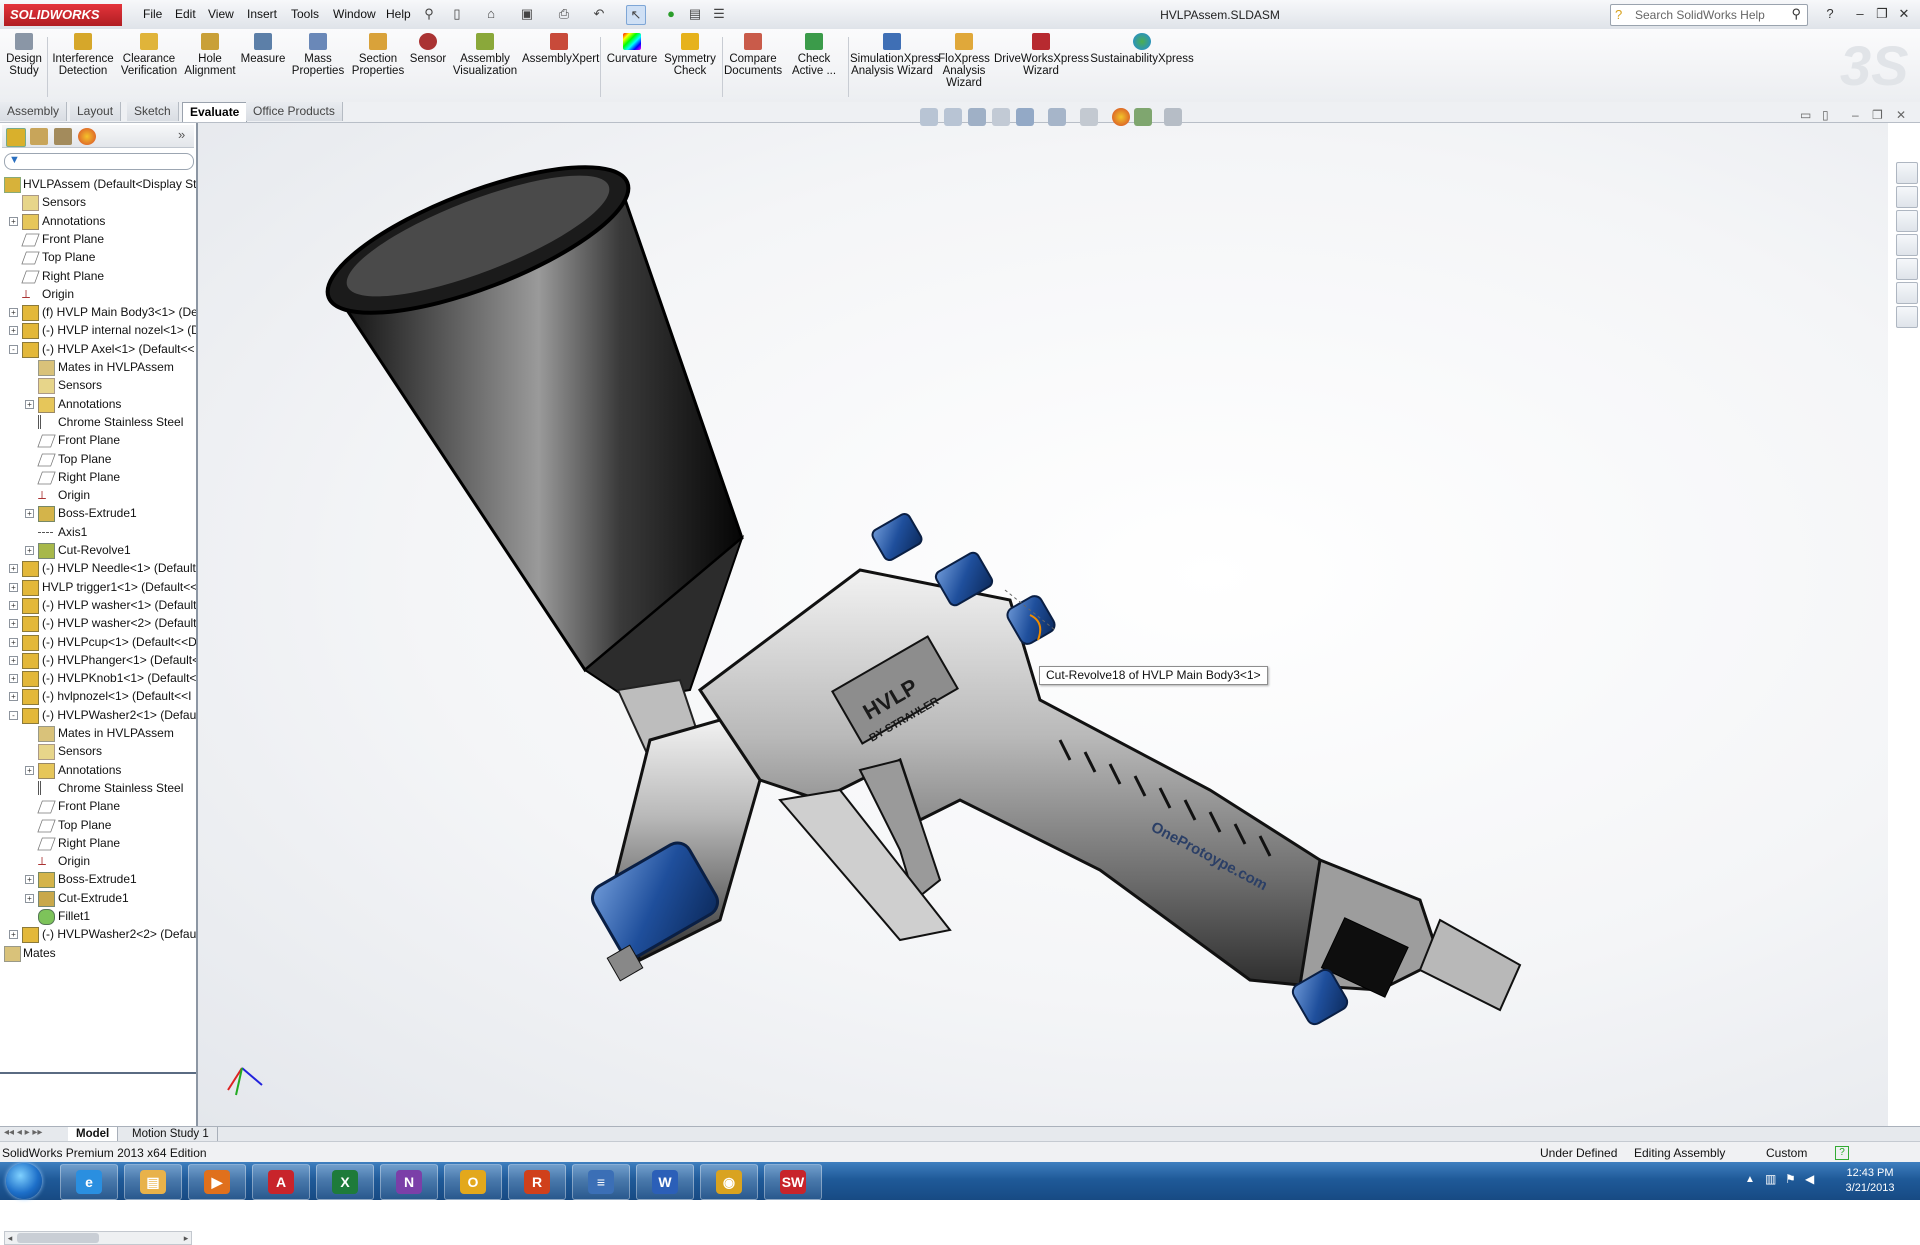  Describe the element at coordinates (98, 550) in the screenshot. I see `tree-item: + Cut-Revolve1` at that location.